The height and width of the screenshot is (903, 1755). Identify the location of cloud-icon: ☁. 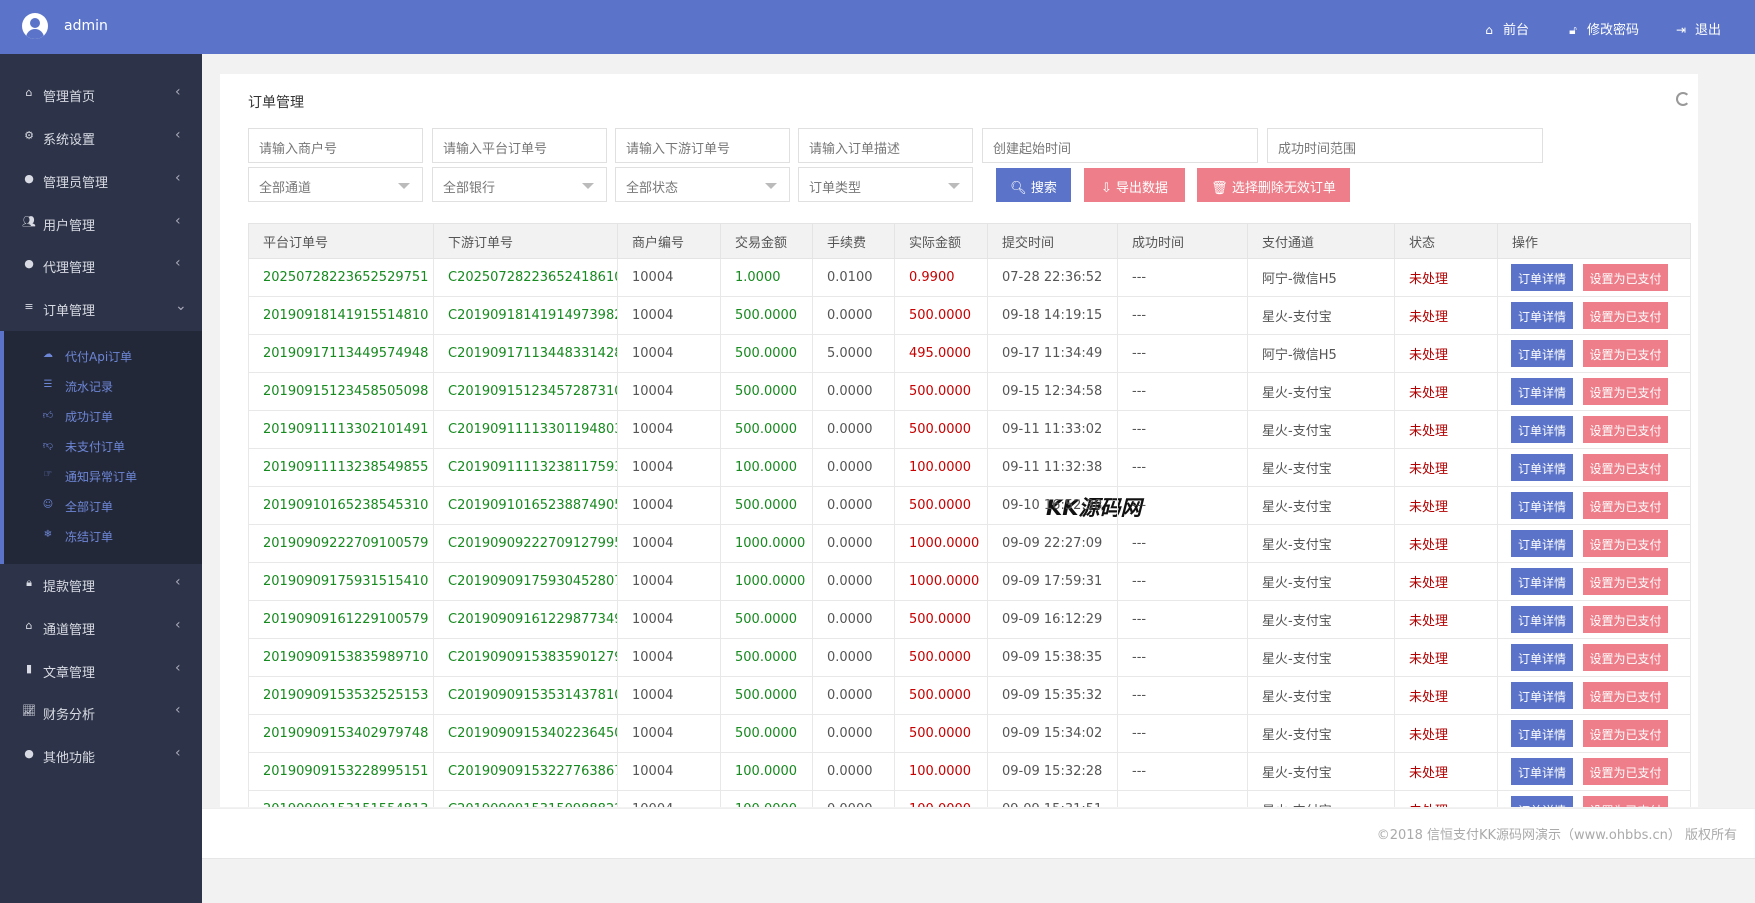
(48, 354).